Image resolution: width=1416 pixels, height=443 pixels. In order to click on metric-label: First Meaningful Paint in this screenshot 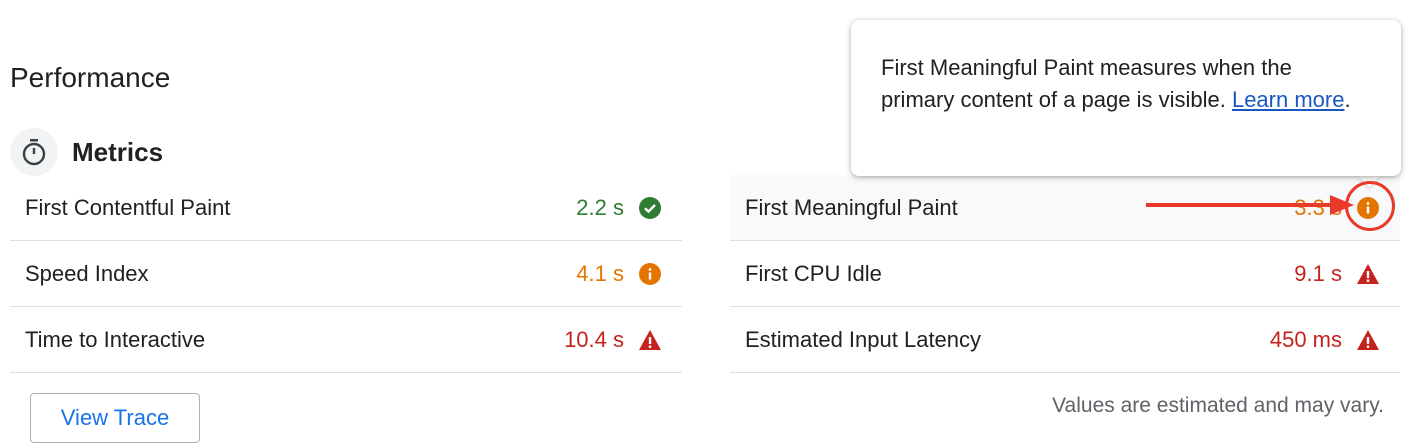, I will do `click(851, 207)`.